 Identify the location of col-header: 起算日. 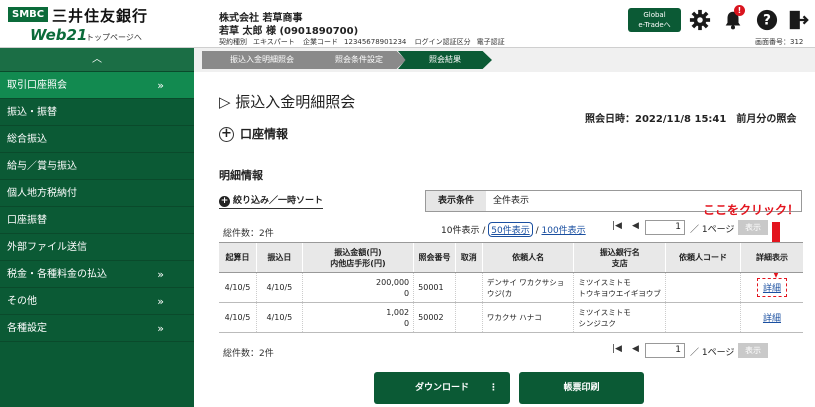
(238, 257).